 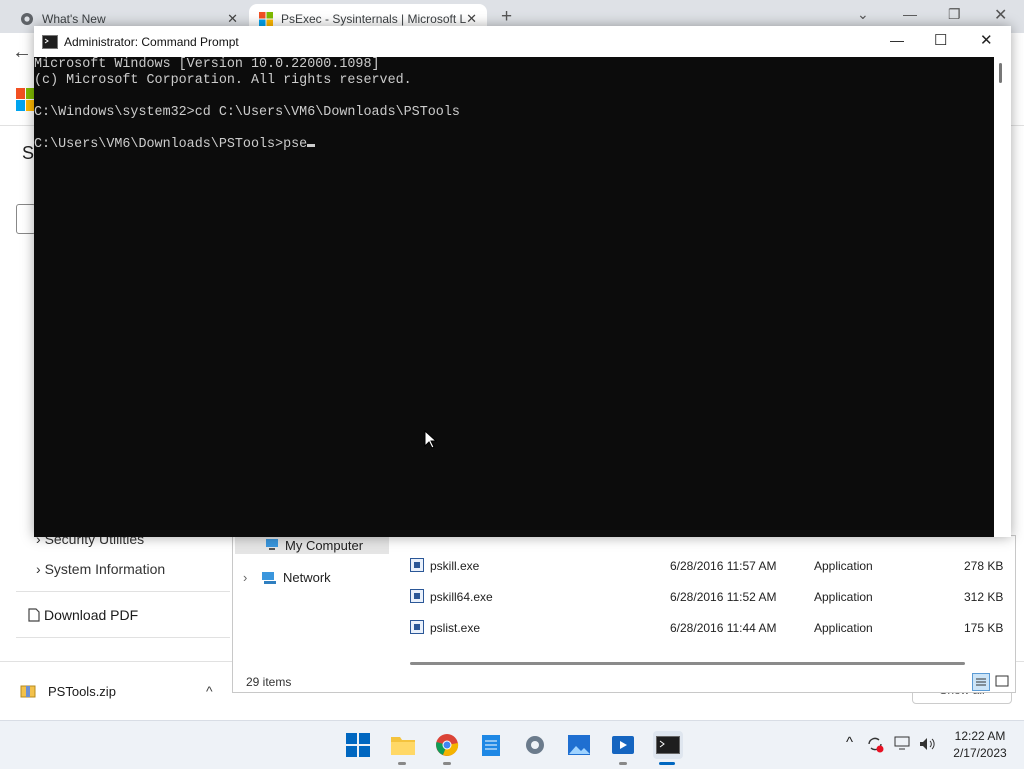 What do you see at coordinates (34, 615) in the screenshot?
I see `document-icon` at bounding box center [34, 615].